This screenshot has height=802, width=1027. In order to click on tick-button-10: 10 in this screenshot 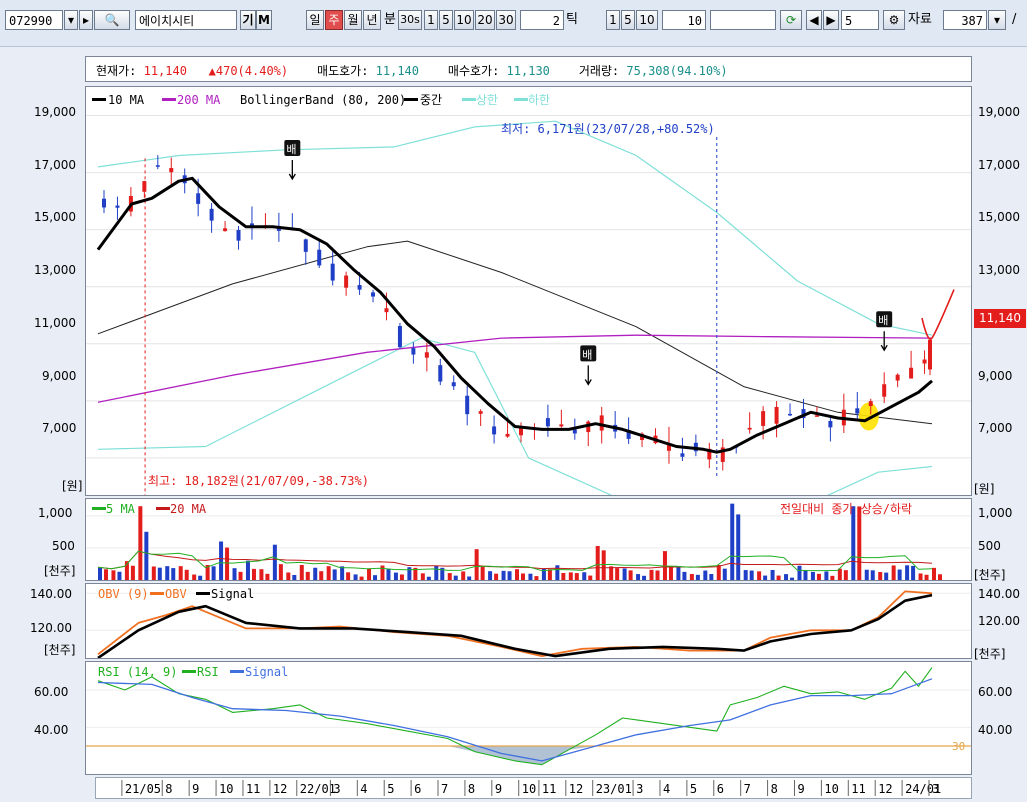, I will do `click(647, 20)`.